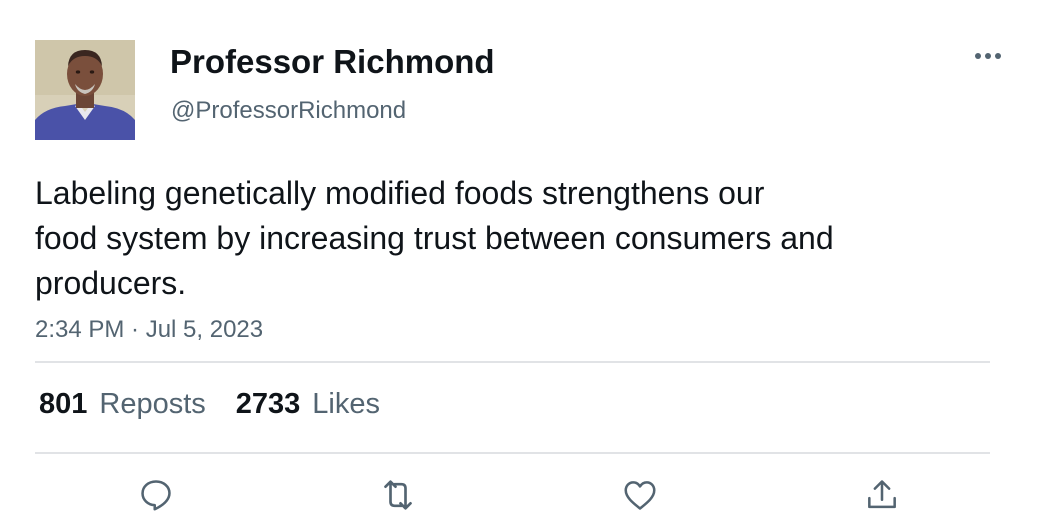 The image size is (1050, 525). I want to click on more-dots-icon, so click(988, 56).